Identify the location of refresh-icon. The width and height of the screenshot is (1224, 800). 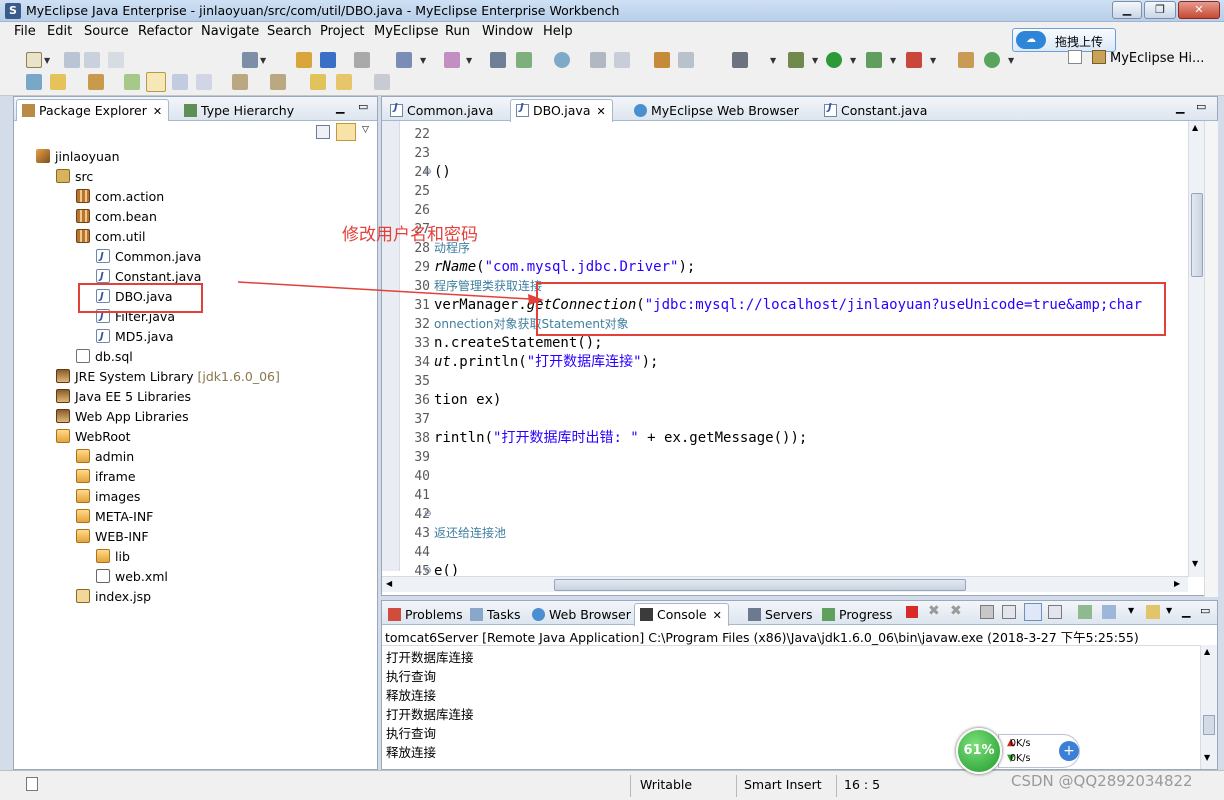
(992, 60).